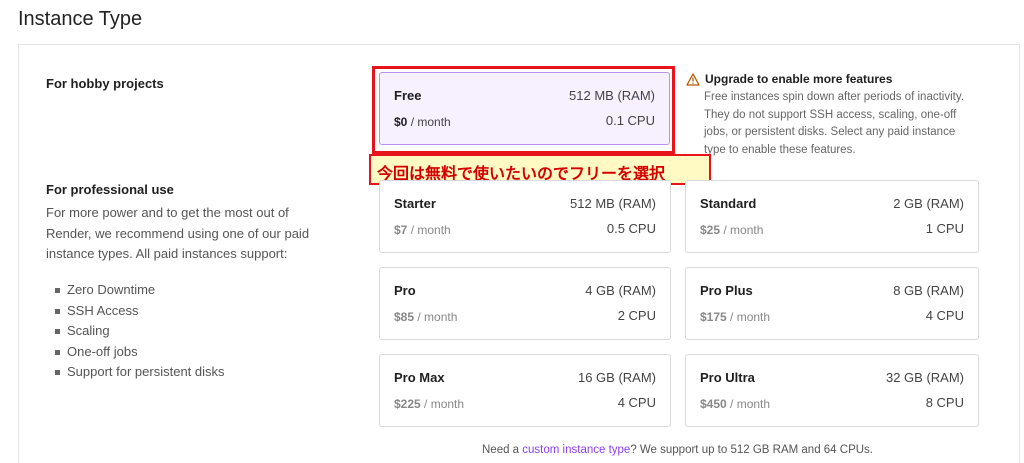  Describe the element at coordinates (525, 390) in the screenshot. I see `instance-card-pro-max: Pro Max 16 GB (RAM) $225 / month 4 CPU` at that location.